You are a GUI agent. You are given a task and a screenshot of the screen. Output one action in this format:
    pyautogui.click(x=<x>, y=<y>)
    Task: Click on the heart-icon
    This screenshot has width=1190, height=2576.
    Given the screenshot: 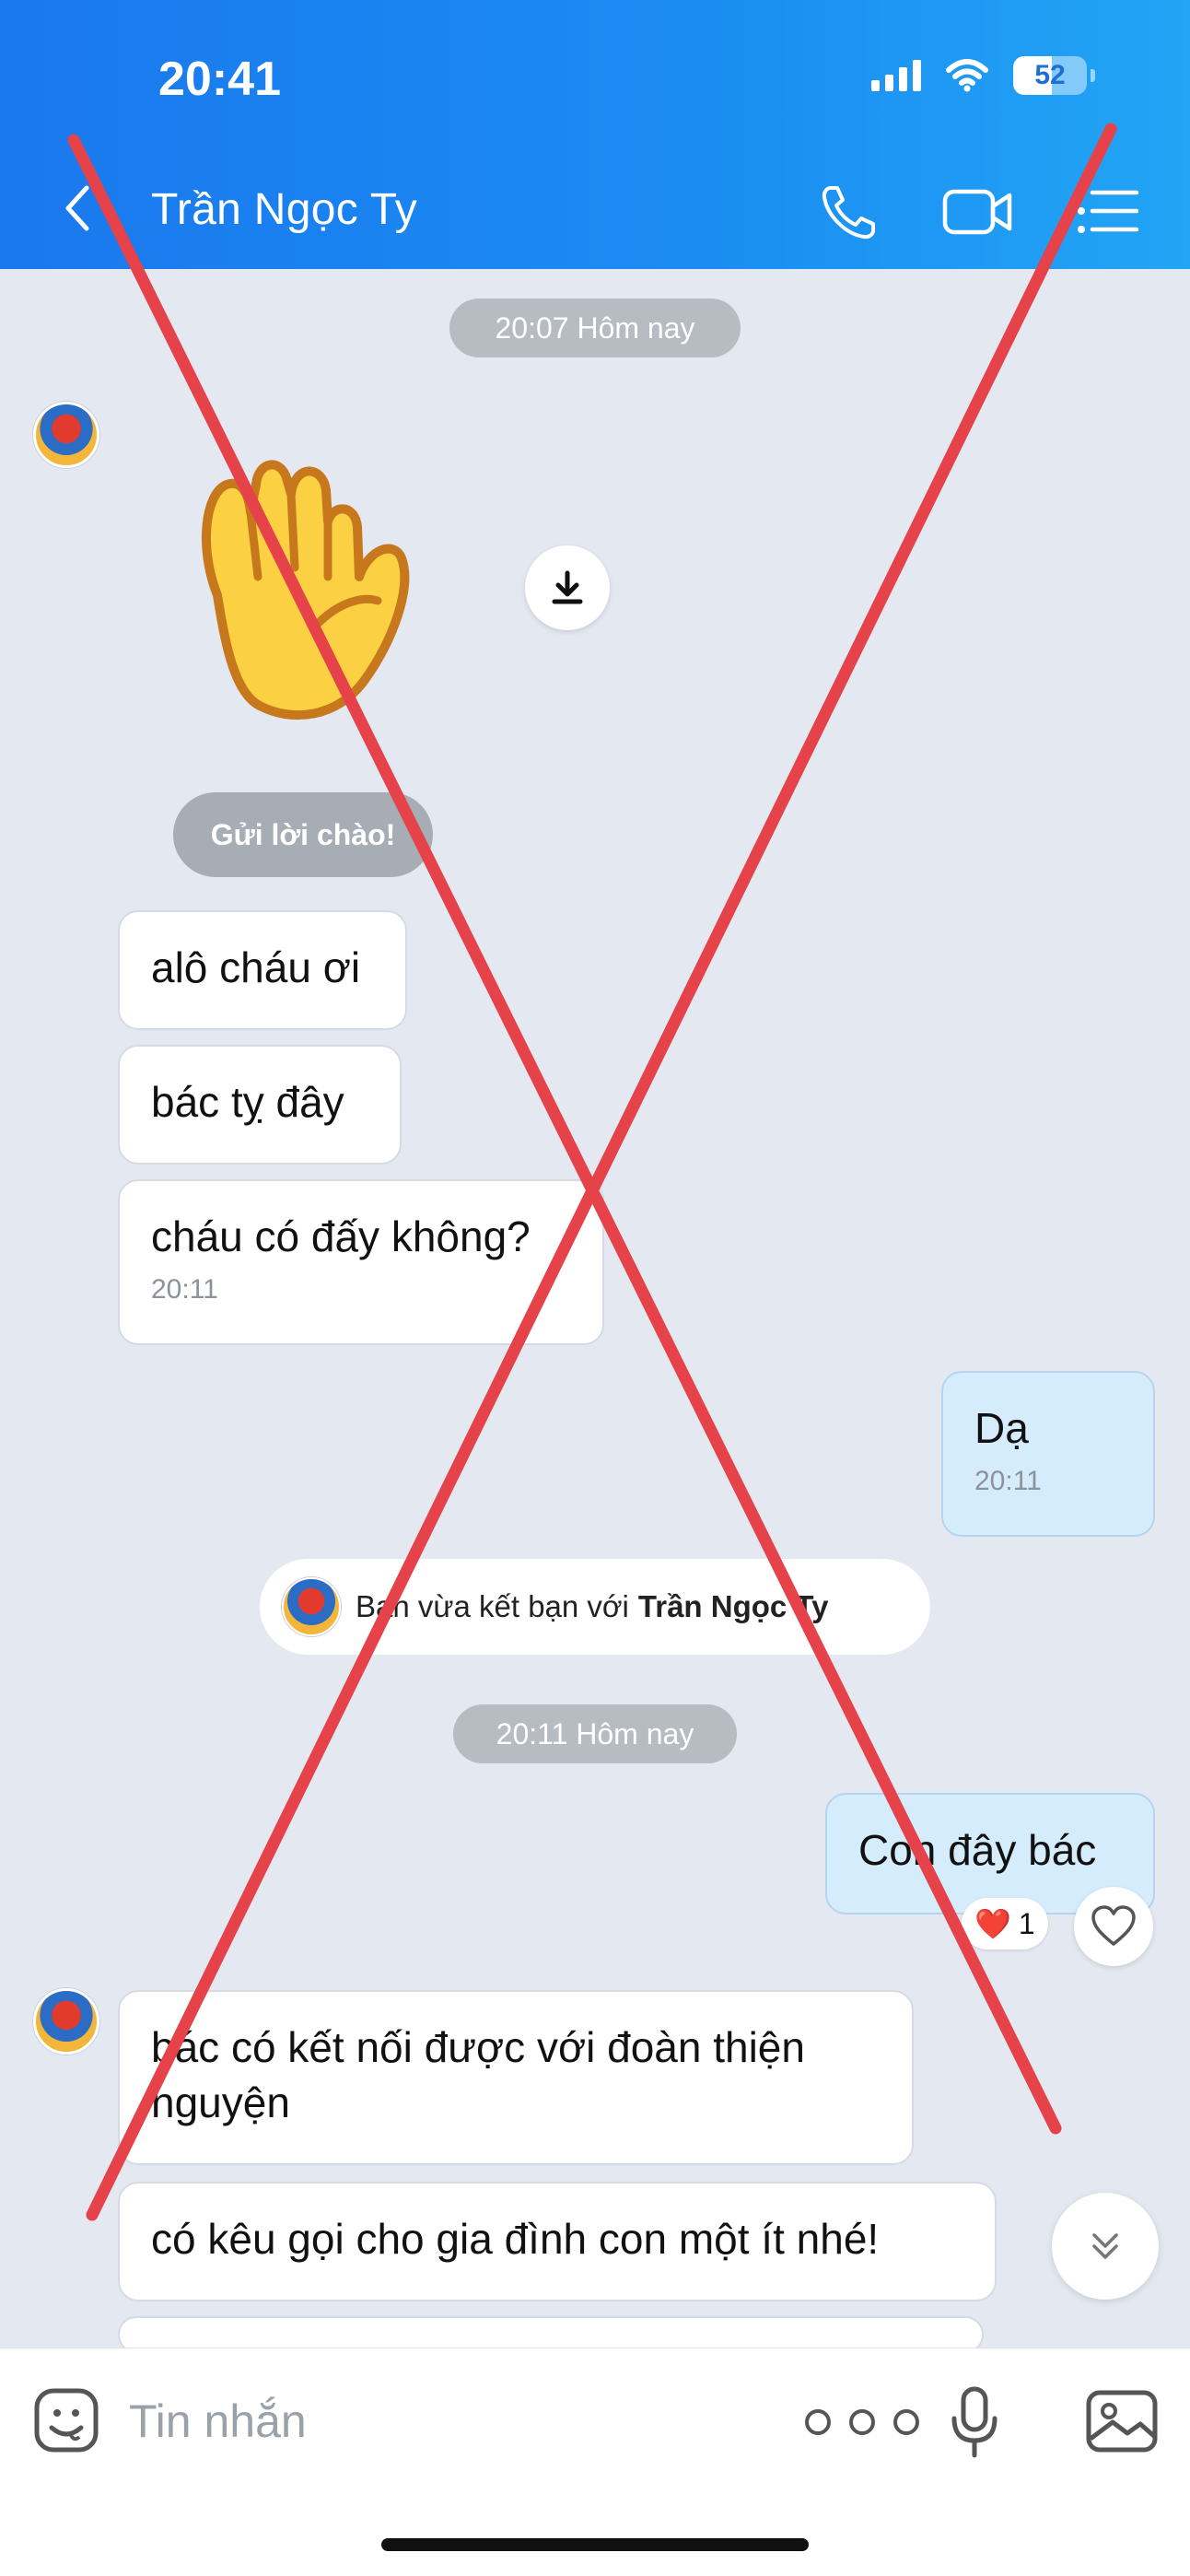 What is the action you would take?
    pyautogui.click(x=1113, y=1926)
    